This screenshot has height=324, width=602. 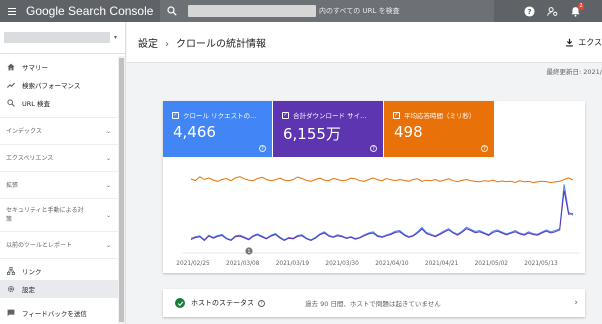 I want to click on trending-icon, so click(x=11, y=85).